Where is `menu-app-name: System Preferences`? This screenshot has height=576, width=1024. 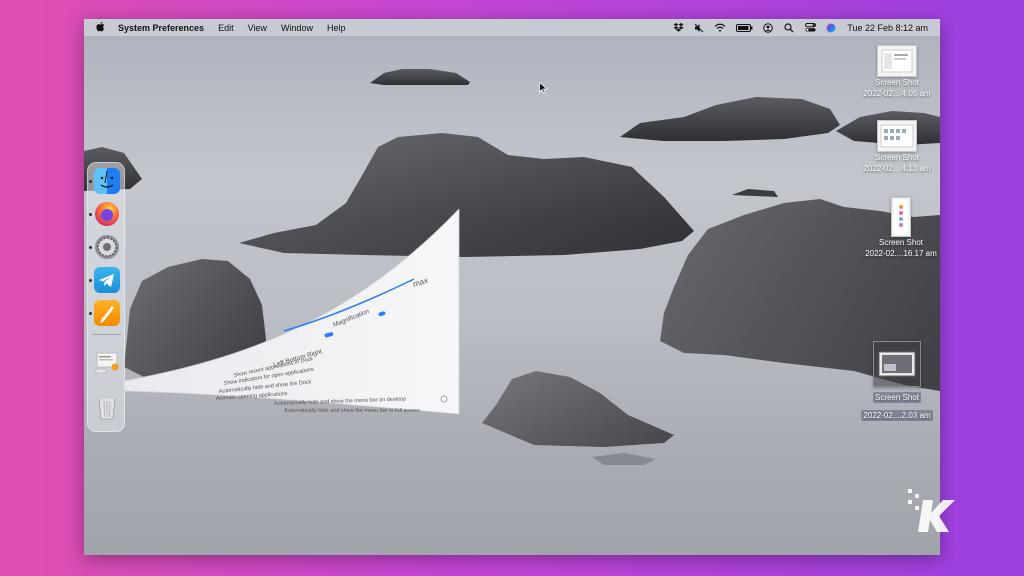 menu-app-name: System Preferences is located at coordinates (161, 28).